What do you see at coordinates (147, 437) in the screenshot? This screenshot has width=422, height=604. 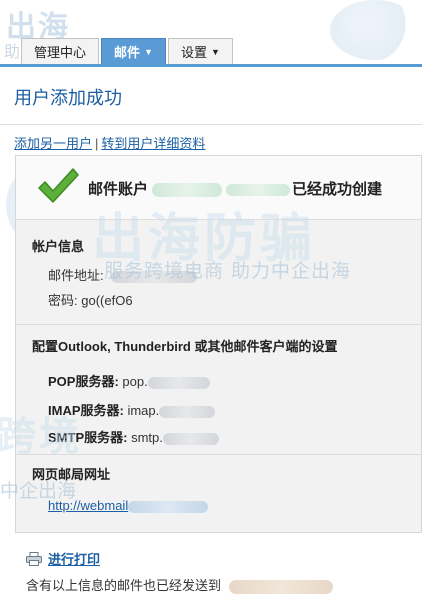 I see `smtp-value: smtp.` at bounding box center [147, 437].